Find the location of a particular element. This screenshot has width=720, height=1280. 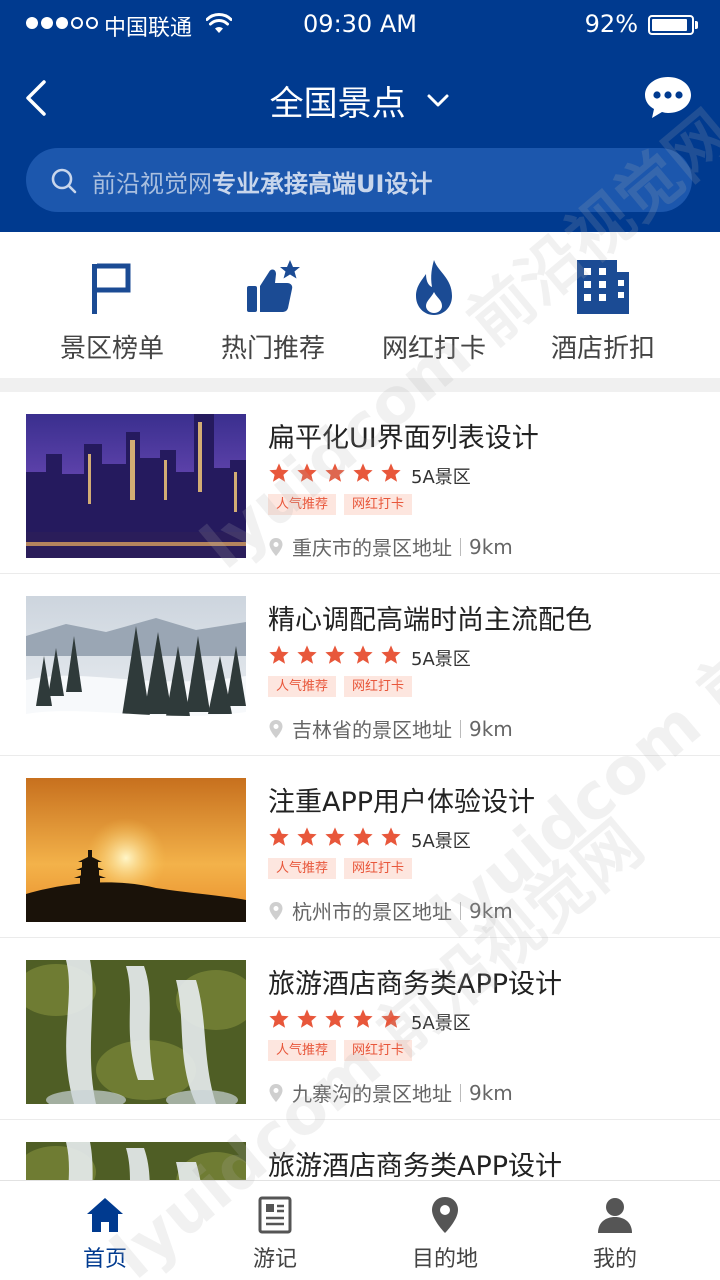

tab-label: 首页 is located at coordinates (104, 1259).